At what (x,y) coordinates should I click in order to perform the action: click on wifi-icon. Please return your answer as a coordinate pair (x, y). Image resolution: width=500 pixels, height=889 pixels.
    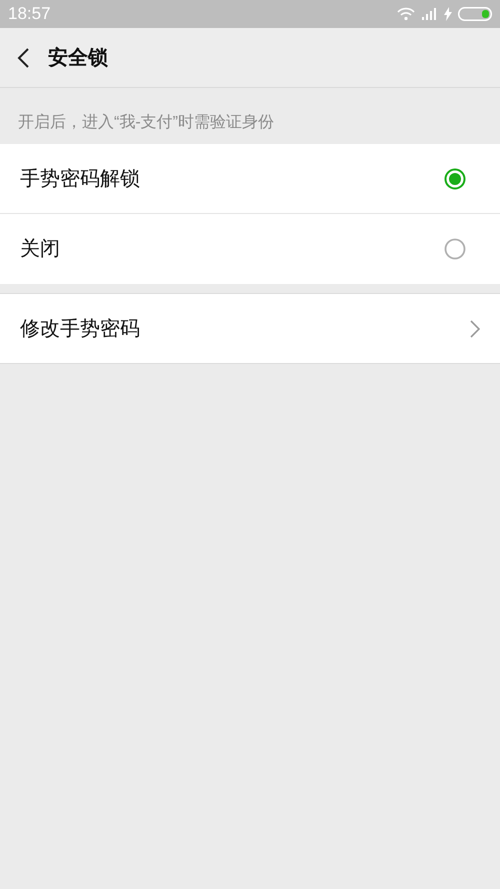
    Looking at the image, I should click on (406, 14).